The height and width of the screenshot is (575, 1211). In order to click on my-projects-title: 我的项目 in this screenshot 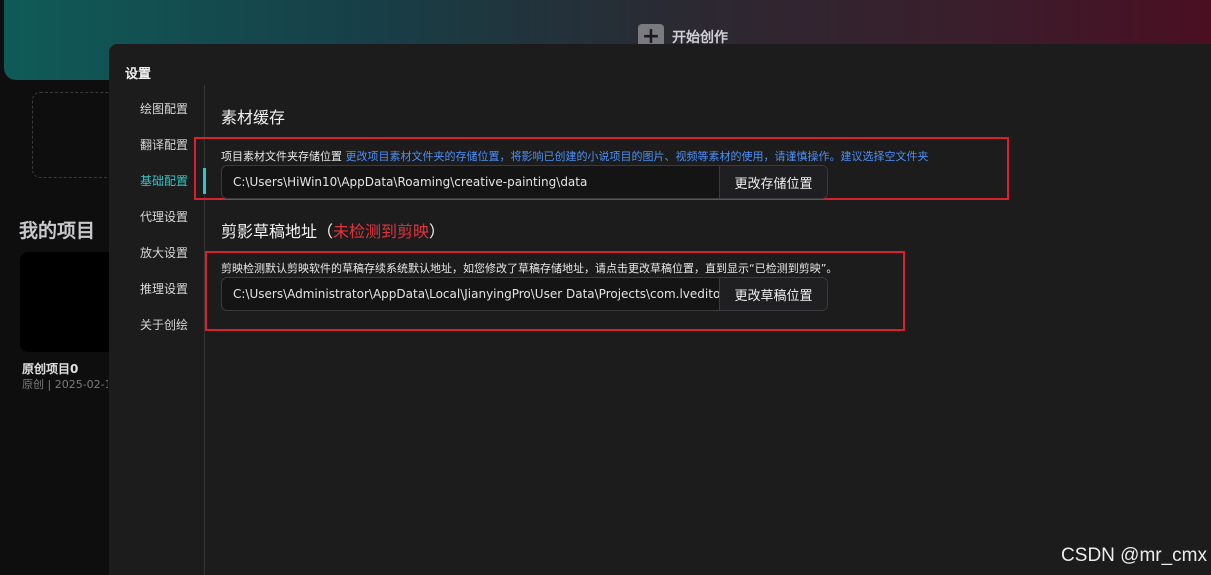, I will do `click(57, 231)`.